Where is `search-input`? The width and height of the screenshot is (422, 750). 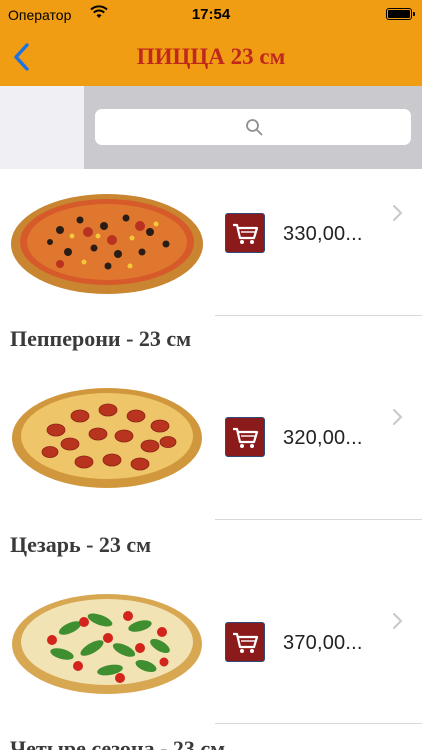
search-input is located at coordinates (253, 127).